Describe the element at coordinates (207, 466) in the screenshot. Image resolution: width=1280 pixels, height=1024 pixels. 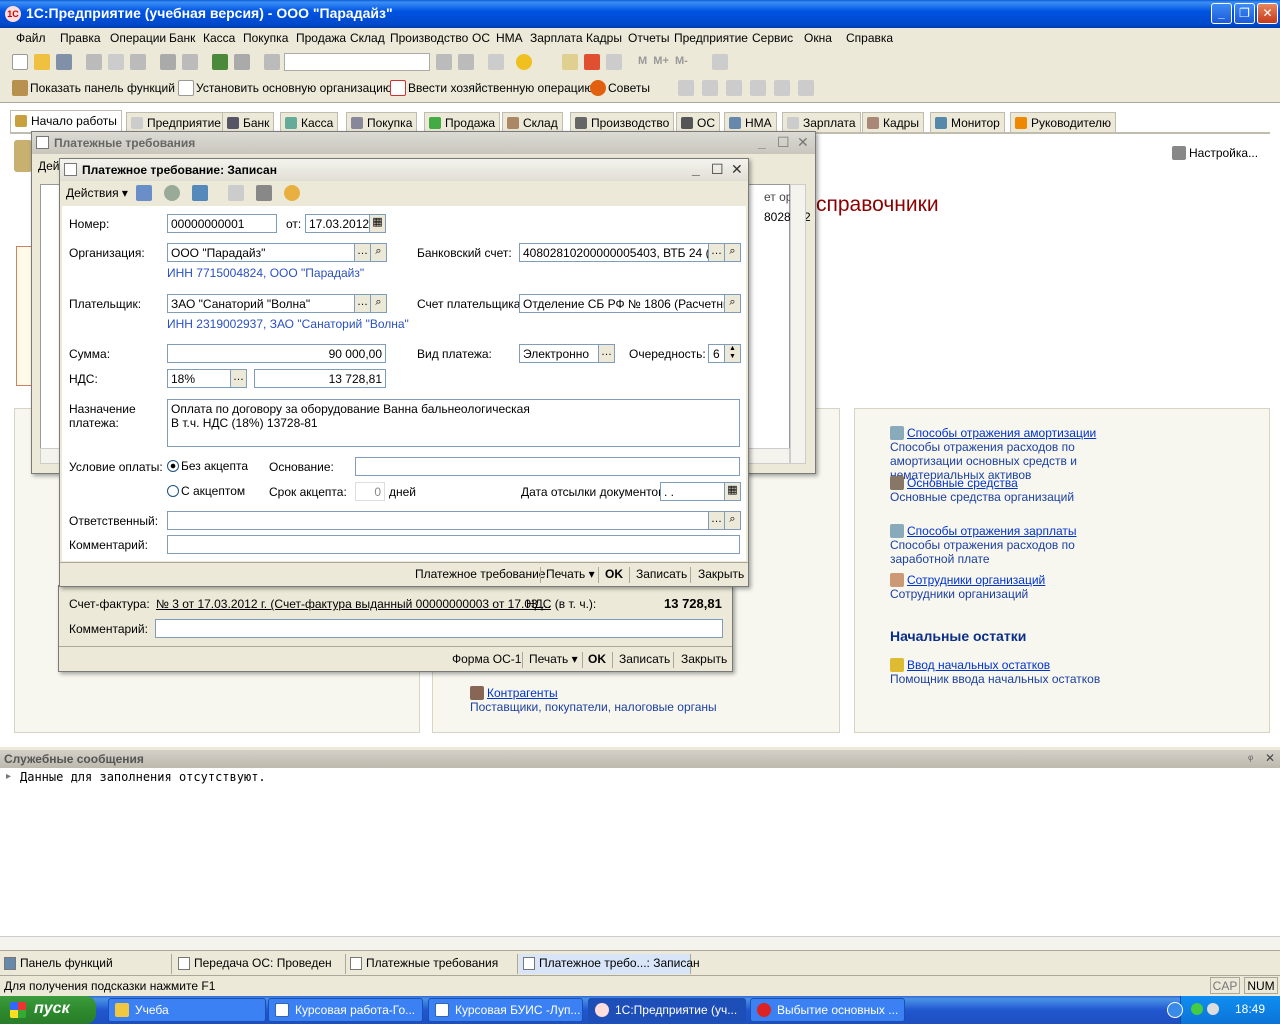
I see `radio-no-accept: Без акцепта` at that location.